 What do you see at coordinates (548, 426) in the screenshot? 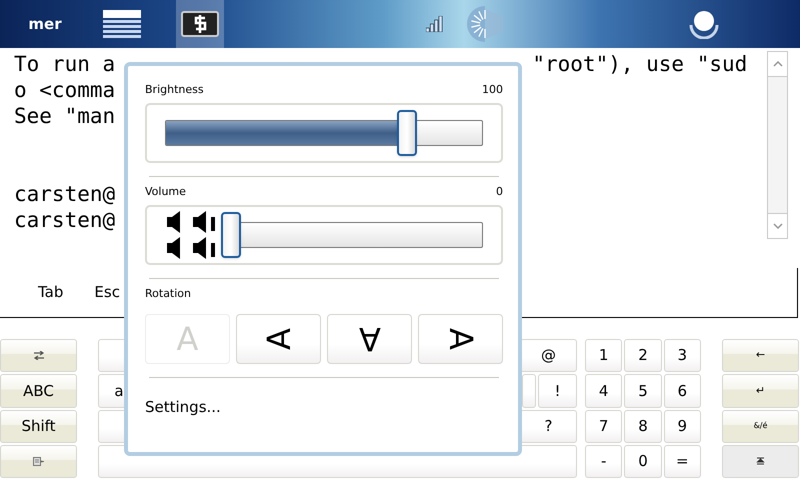
I see `key: ?` at bounding box center [548, 426].